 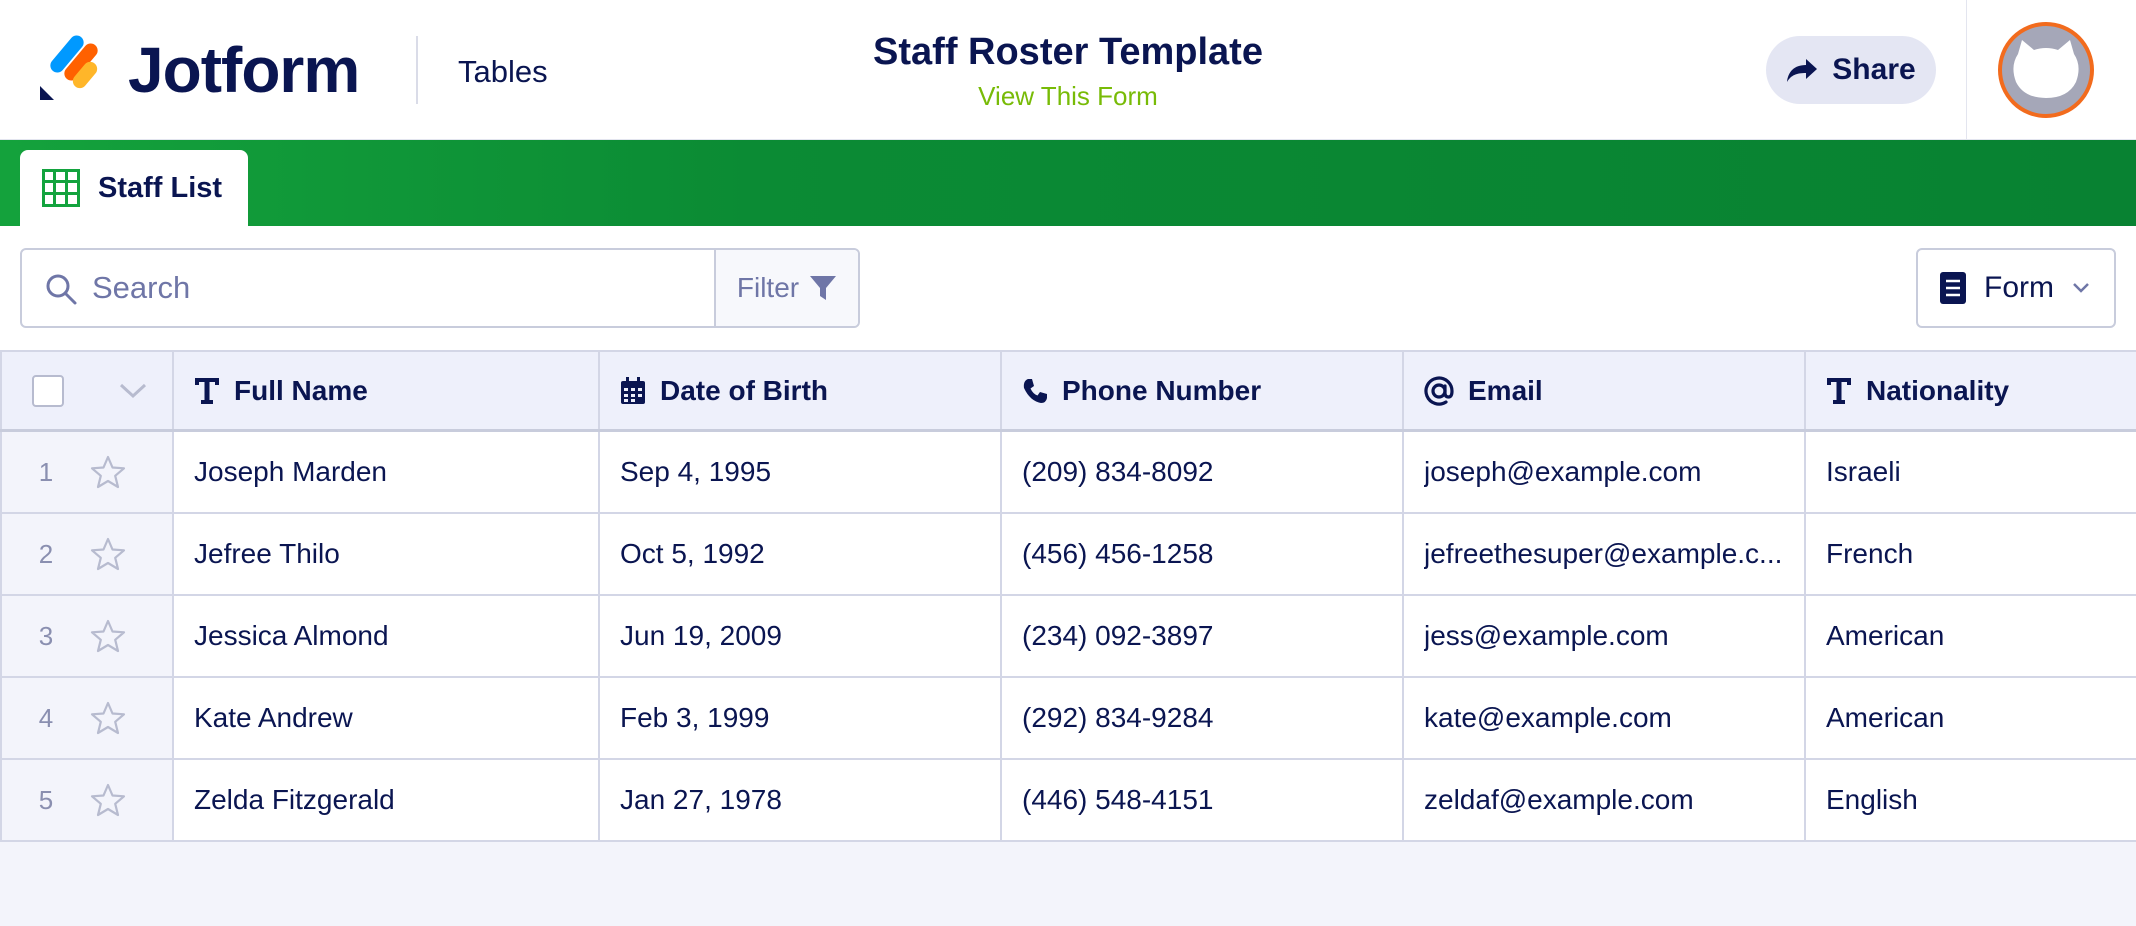 I want to click on cell-phone-number: (209) 834-8092, so click(x=1203, y=472).